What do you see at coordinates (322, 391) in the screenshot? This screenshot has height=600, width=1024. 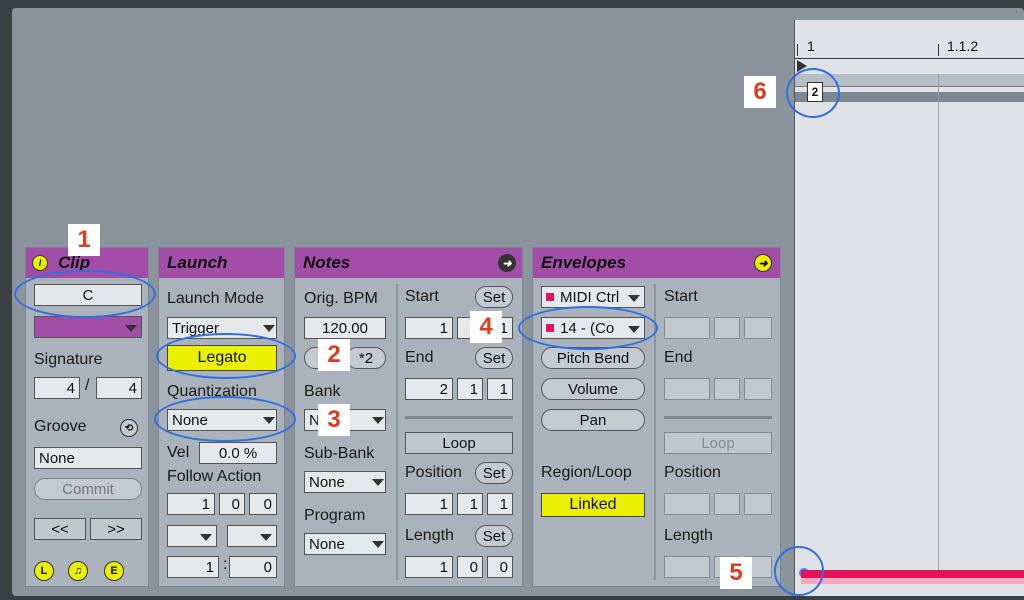 I see `bank-label: Bank` at bounding box center [322, 391].